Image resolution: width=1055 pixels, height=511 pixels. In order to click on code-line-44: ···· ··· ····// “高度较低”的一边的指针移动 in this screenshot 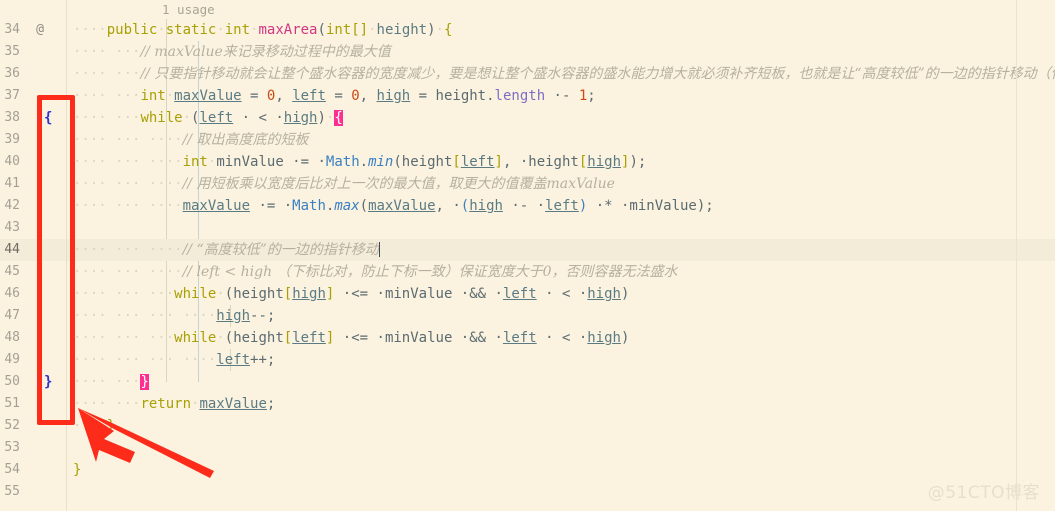, I will do `click(561, 250)`.